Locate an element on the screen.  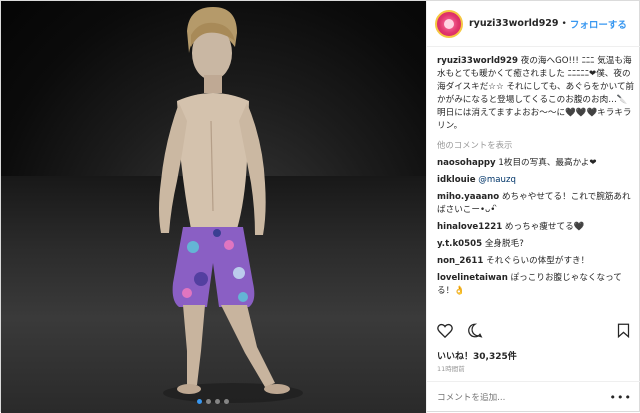
comment-item: hinalove1221 めっちゃ痩せてる🖤 is located at coordinates (536, 227).